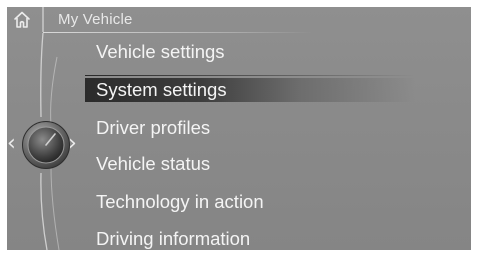 This screenshot has width=477, height=255. What do you see at coordinates (250, 90) in the screenshot?
I see `menu-item-system-settings: System settings` at bounding box center [250, 90].